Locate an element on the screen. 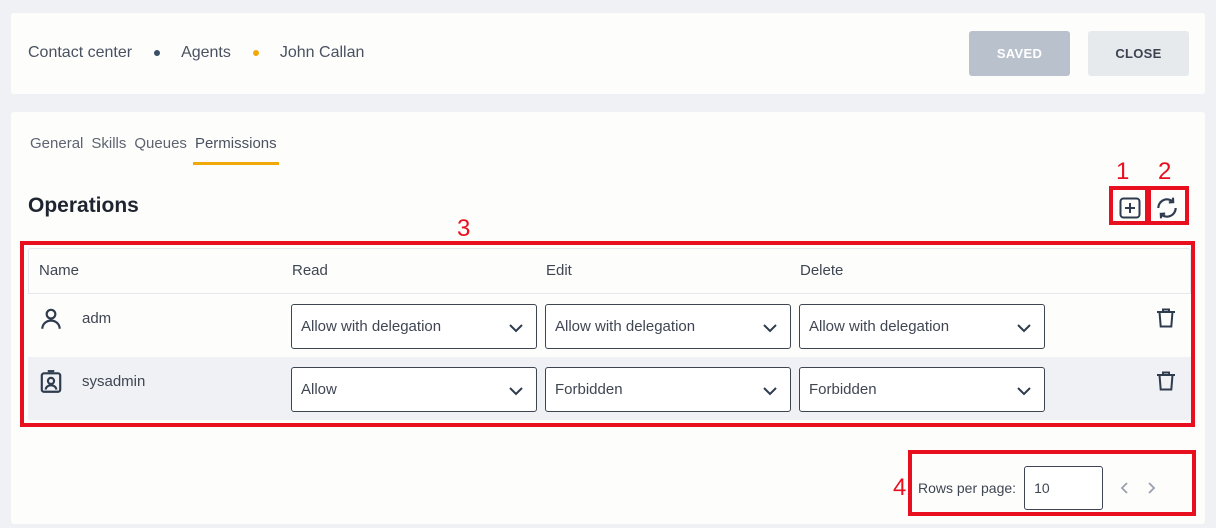 This screenshot has width=1216, height=528. tab-bar: General Skills Queues Permissions is located at coordinates (155, 150).